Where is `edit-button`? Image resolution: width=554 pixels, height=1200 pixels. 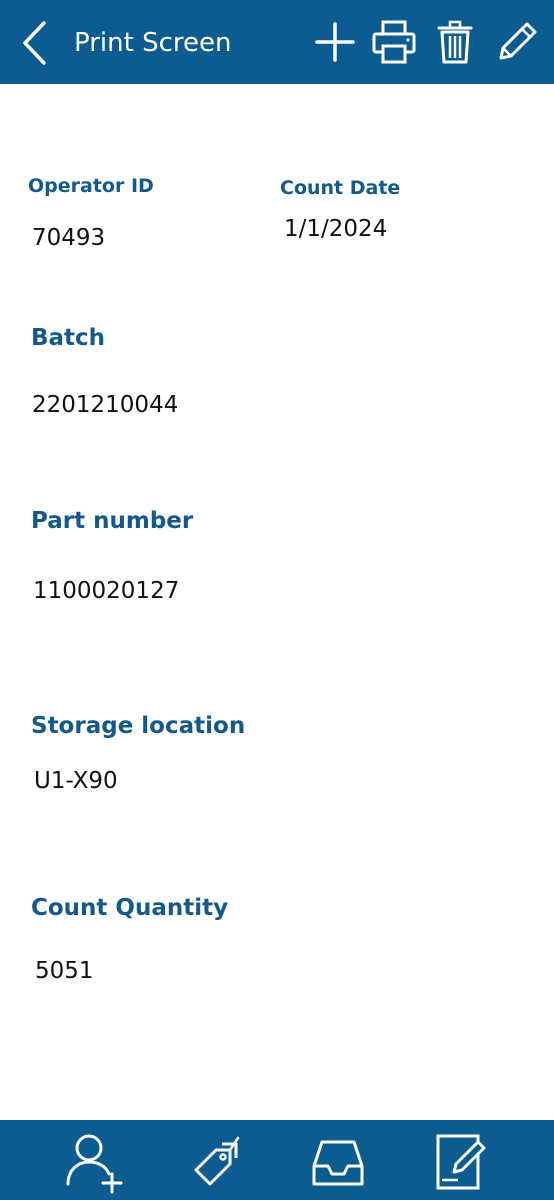
edit-button is located at coordinates (517, 42).